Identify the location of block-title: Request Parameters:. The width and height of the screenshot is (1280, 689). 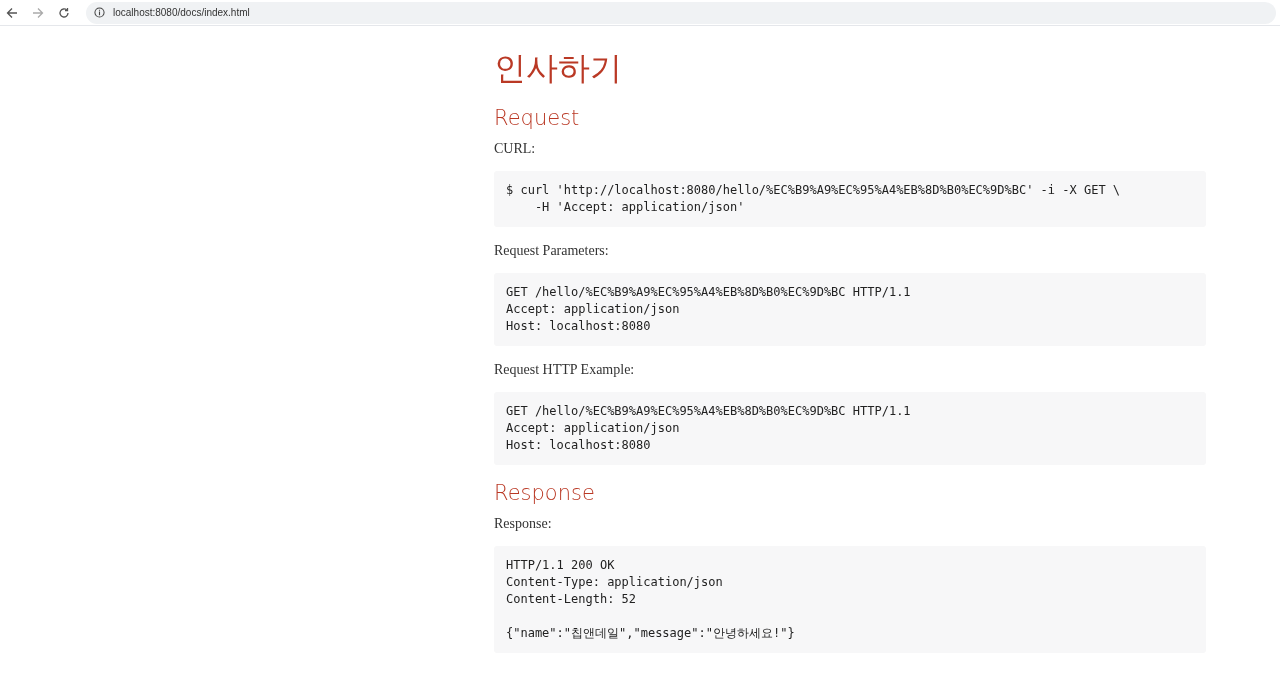
(552, 251).